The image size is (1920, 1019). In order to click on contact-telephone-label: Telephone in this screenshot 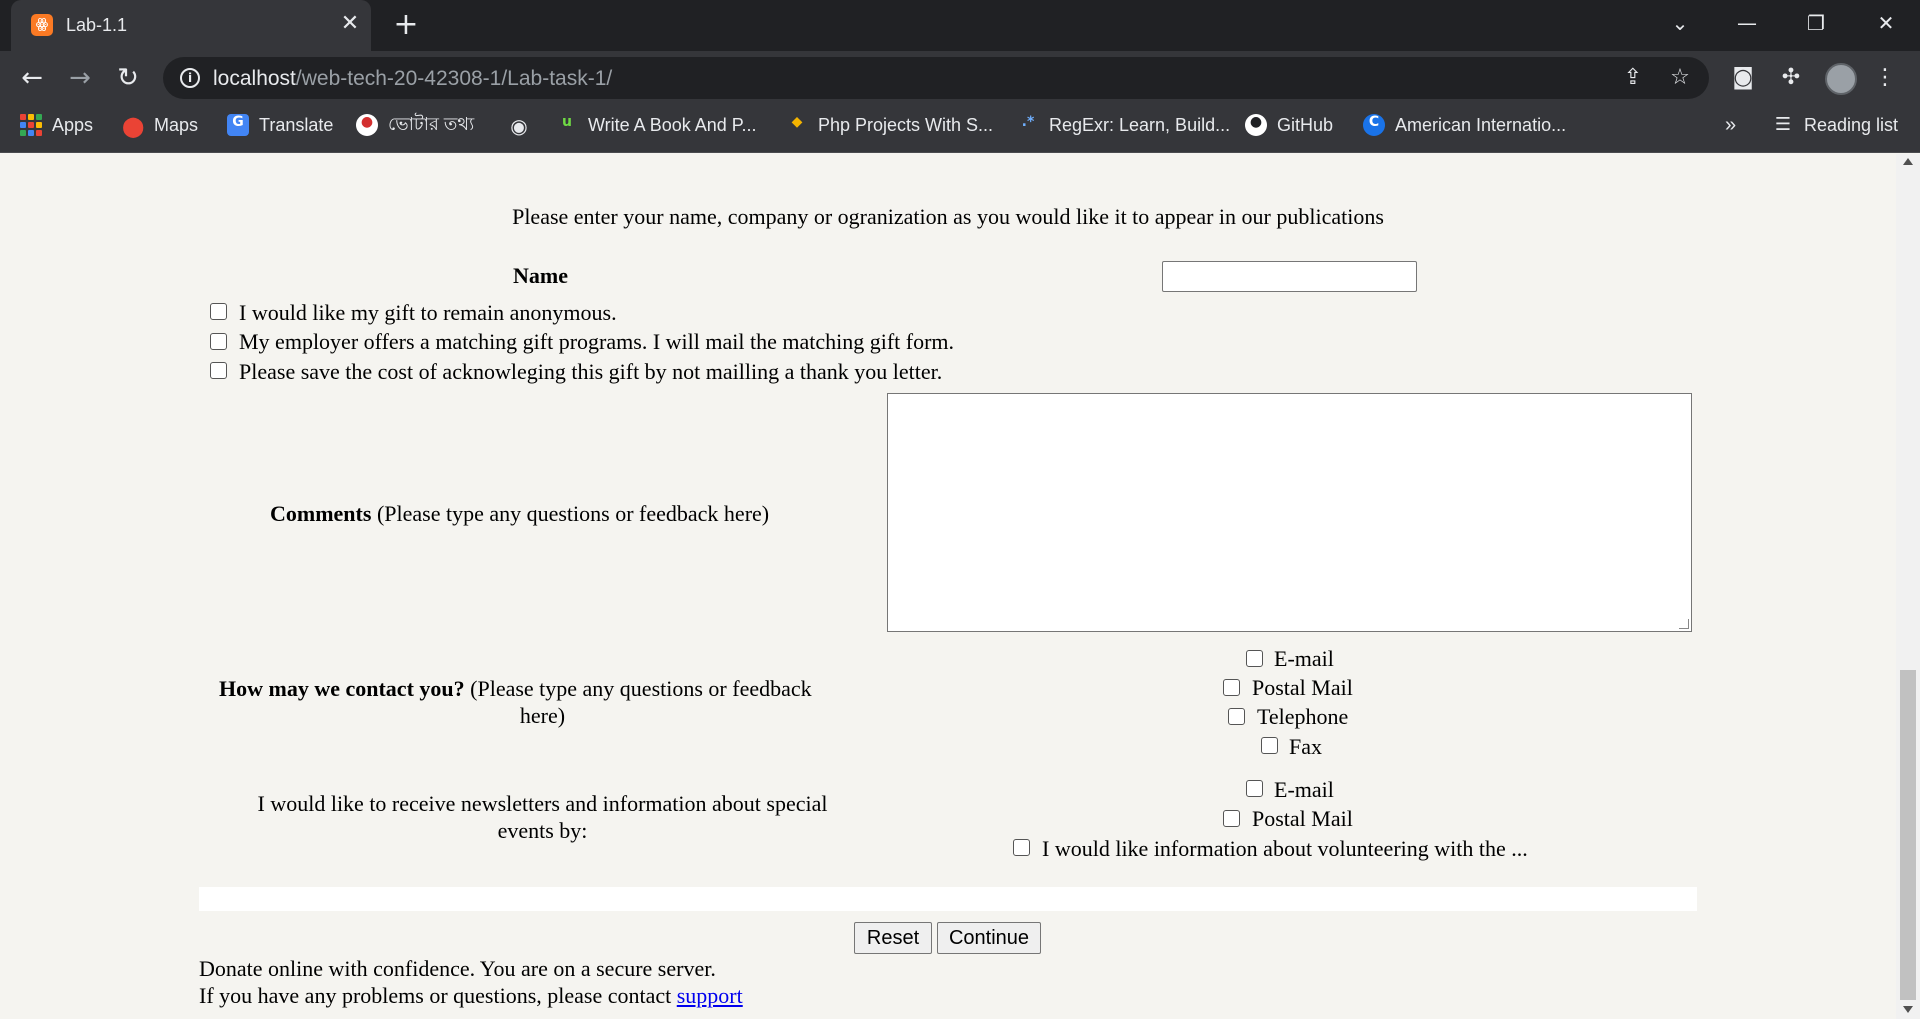, I will do `click(1303, 716)`.